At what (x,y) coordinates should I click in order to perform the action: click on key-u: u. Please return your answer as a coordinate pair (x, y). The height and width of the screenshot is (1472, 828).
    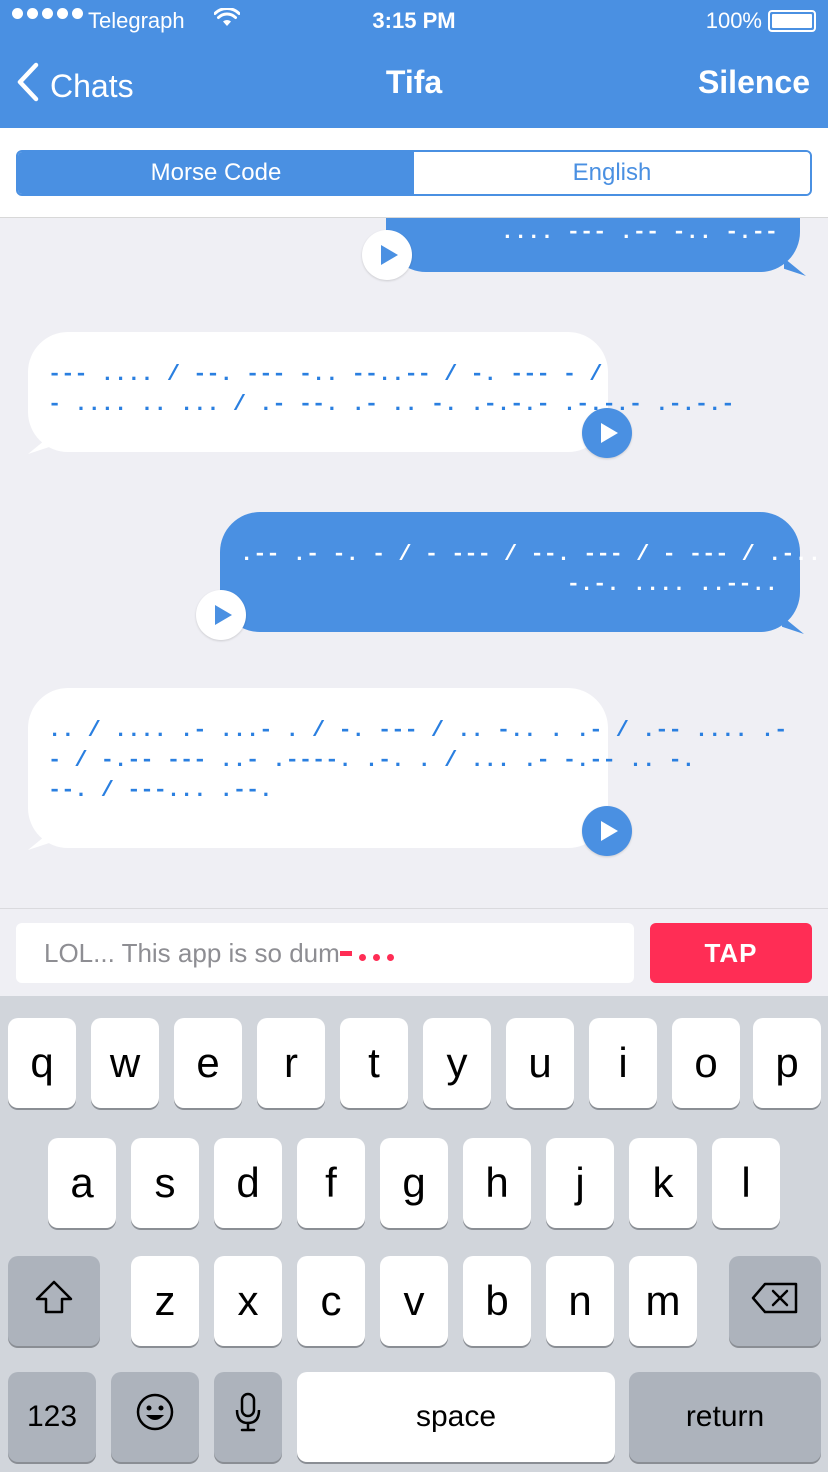
    Looking at the image, I should click on (540, 1063).